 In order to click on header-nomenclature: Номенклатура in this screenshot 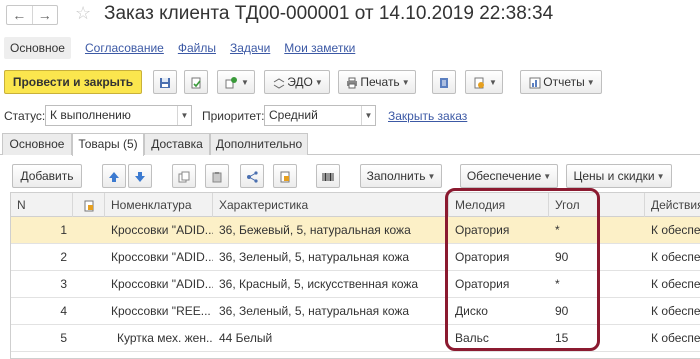, I will do `click(159, 205)`.